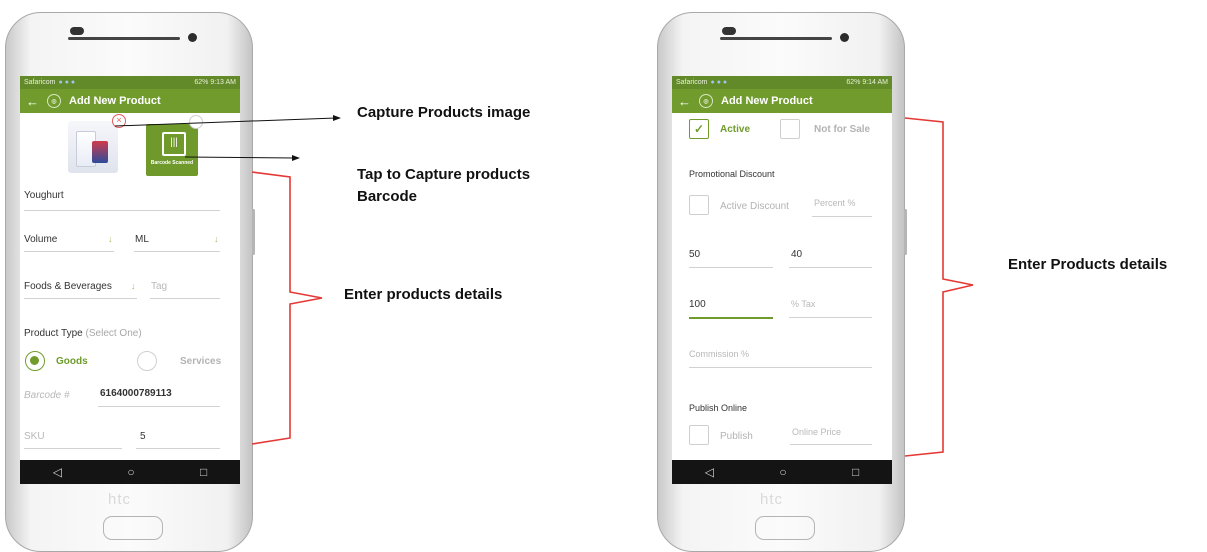 The width and height of the screenshot is (1207, 552). I want to click on enter-details-right-annotation: Enter Products details, so click(1088, 264).